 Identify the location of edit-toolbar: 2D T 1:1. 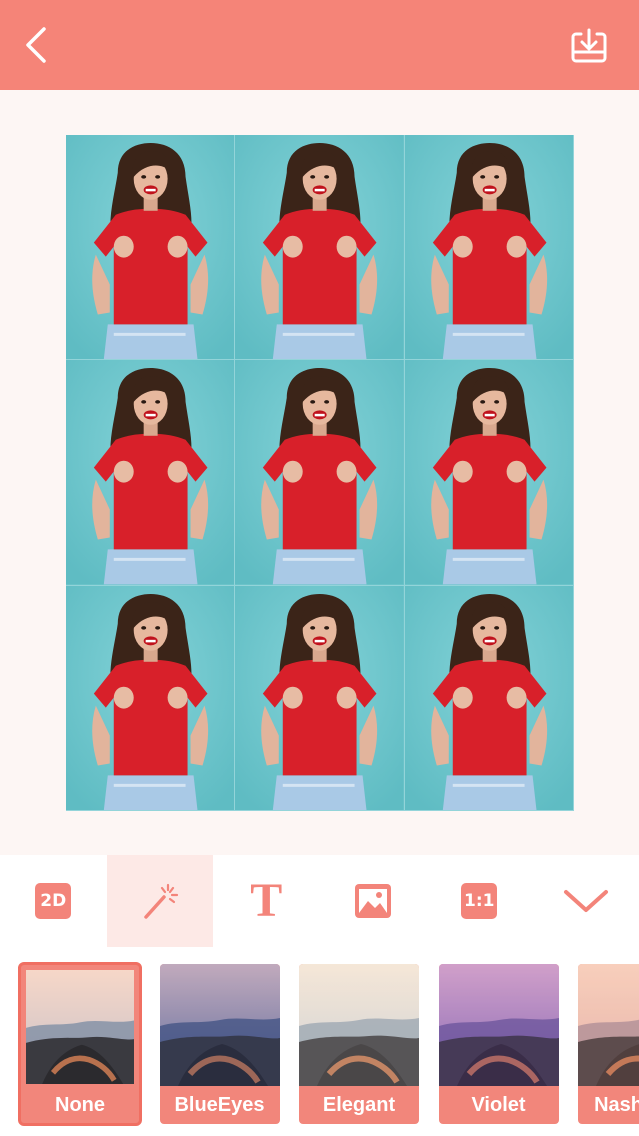
(319, 901).